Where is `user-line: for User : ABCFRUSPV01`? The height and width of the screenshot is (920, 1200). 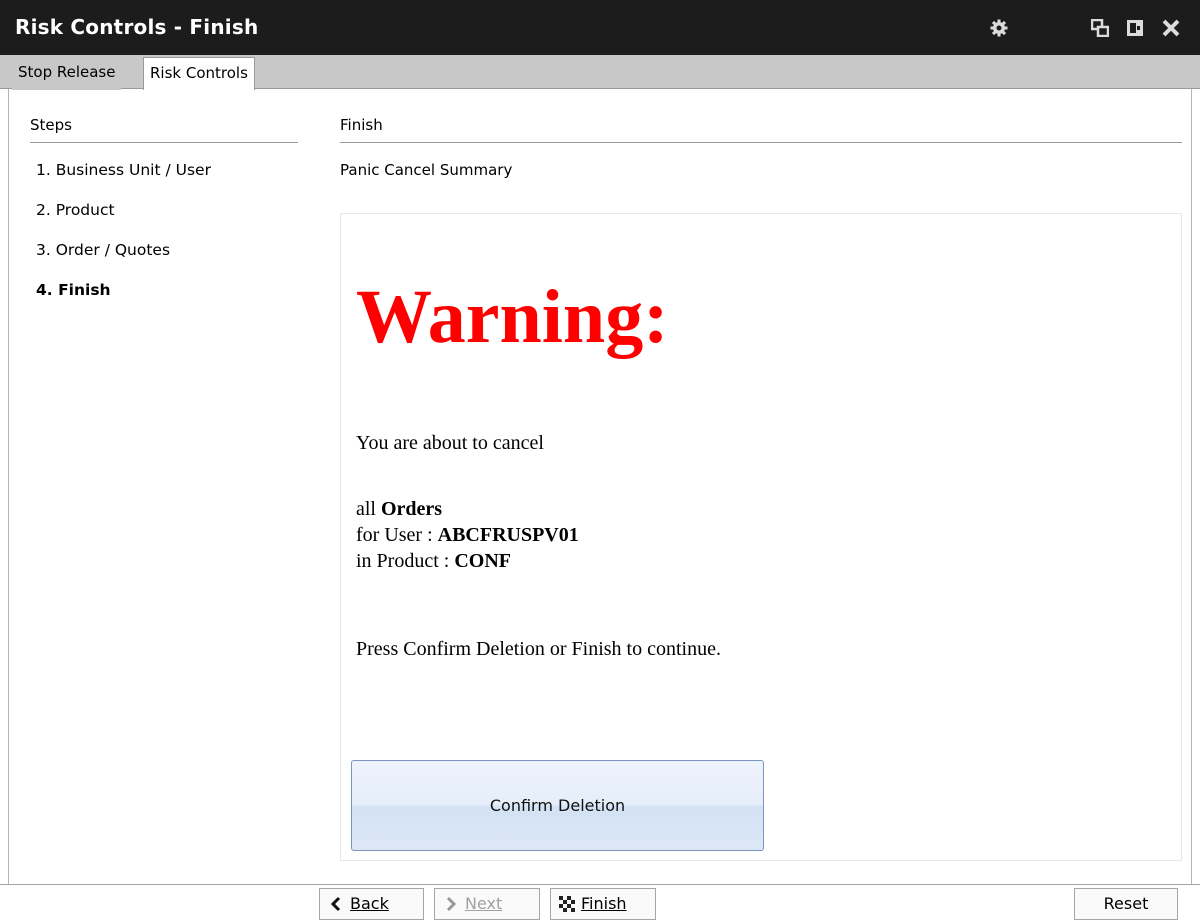
user-line: for User : ABCFRUSPV01 is located at coordinates (467, 535).